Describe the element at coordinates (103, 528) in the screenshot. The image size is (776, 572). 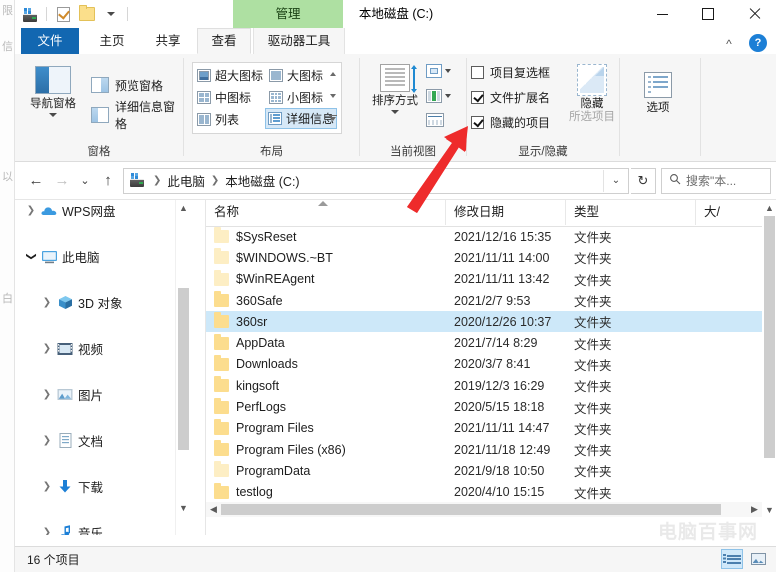
I see `sidebar-item-music: ❯ 音乐` at that location.